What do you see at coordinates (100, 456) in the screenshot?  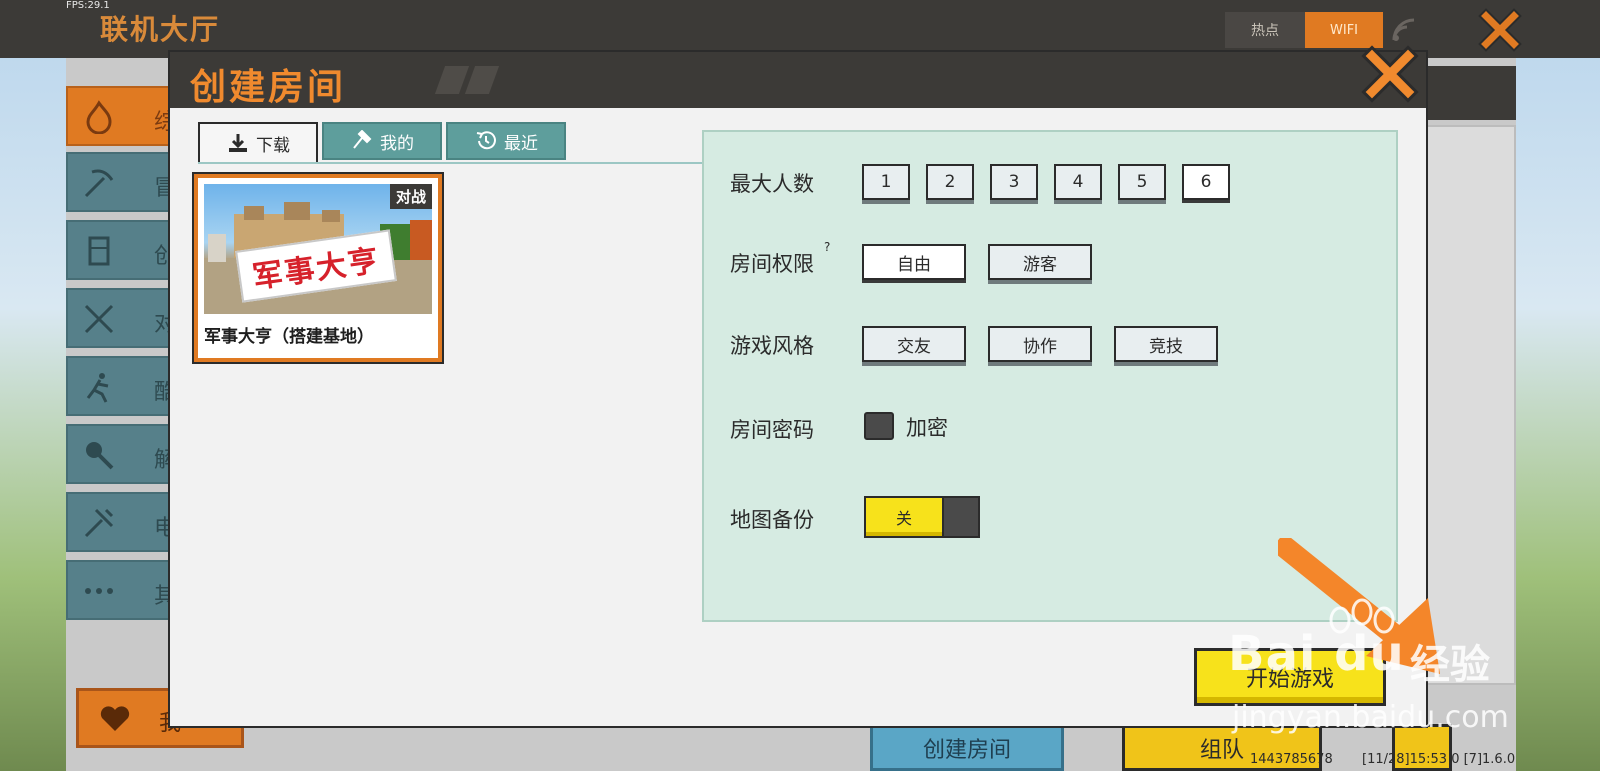 I see `key-icon` at bounding box center [100, 456].